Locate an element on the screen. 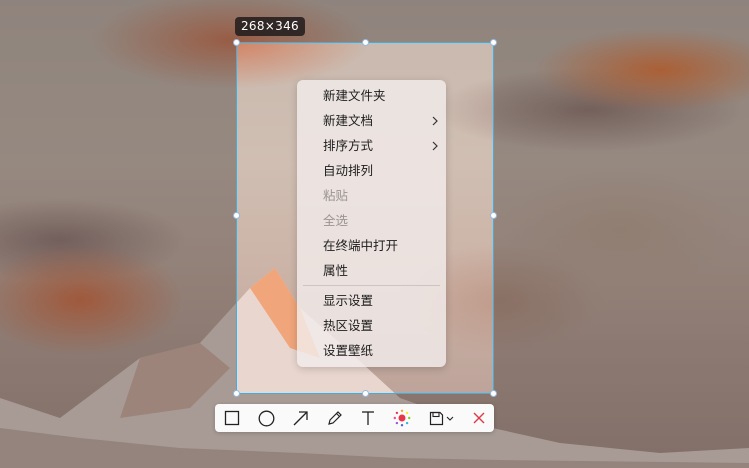 The width and height of the screenshot is (749, 468). menu-item-label: 新建文件夹 is located at coordinates (354, 95).